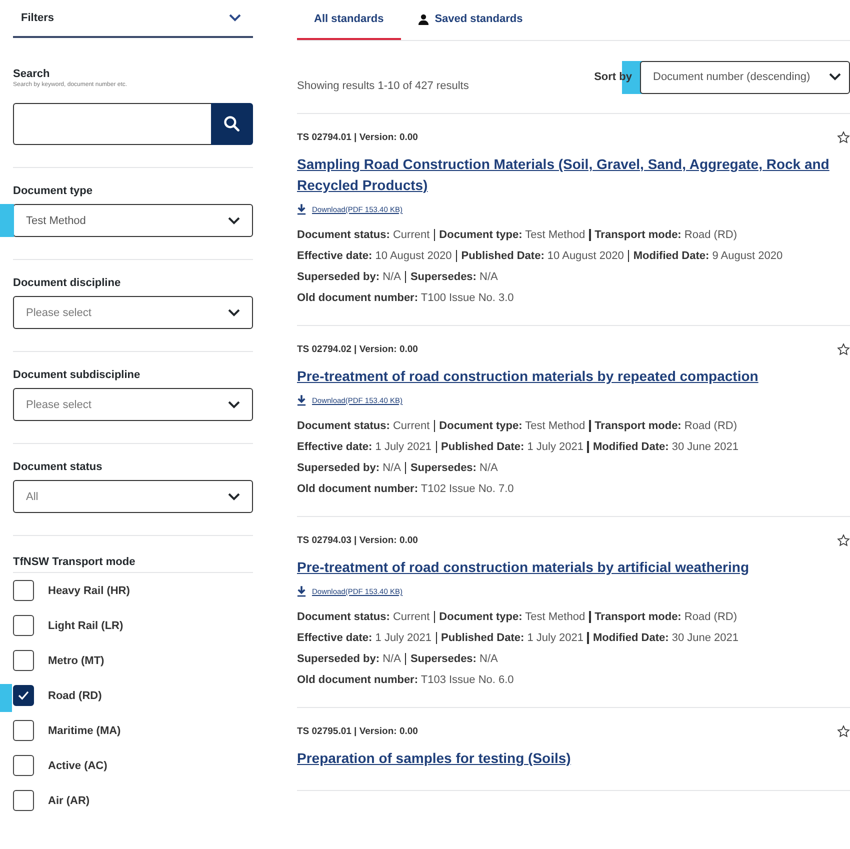 Image resolution: width=850 pixels, height=849 pixels. I want to click on detail-text: Modified Date: 9 August 2020, so click(708, 256).